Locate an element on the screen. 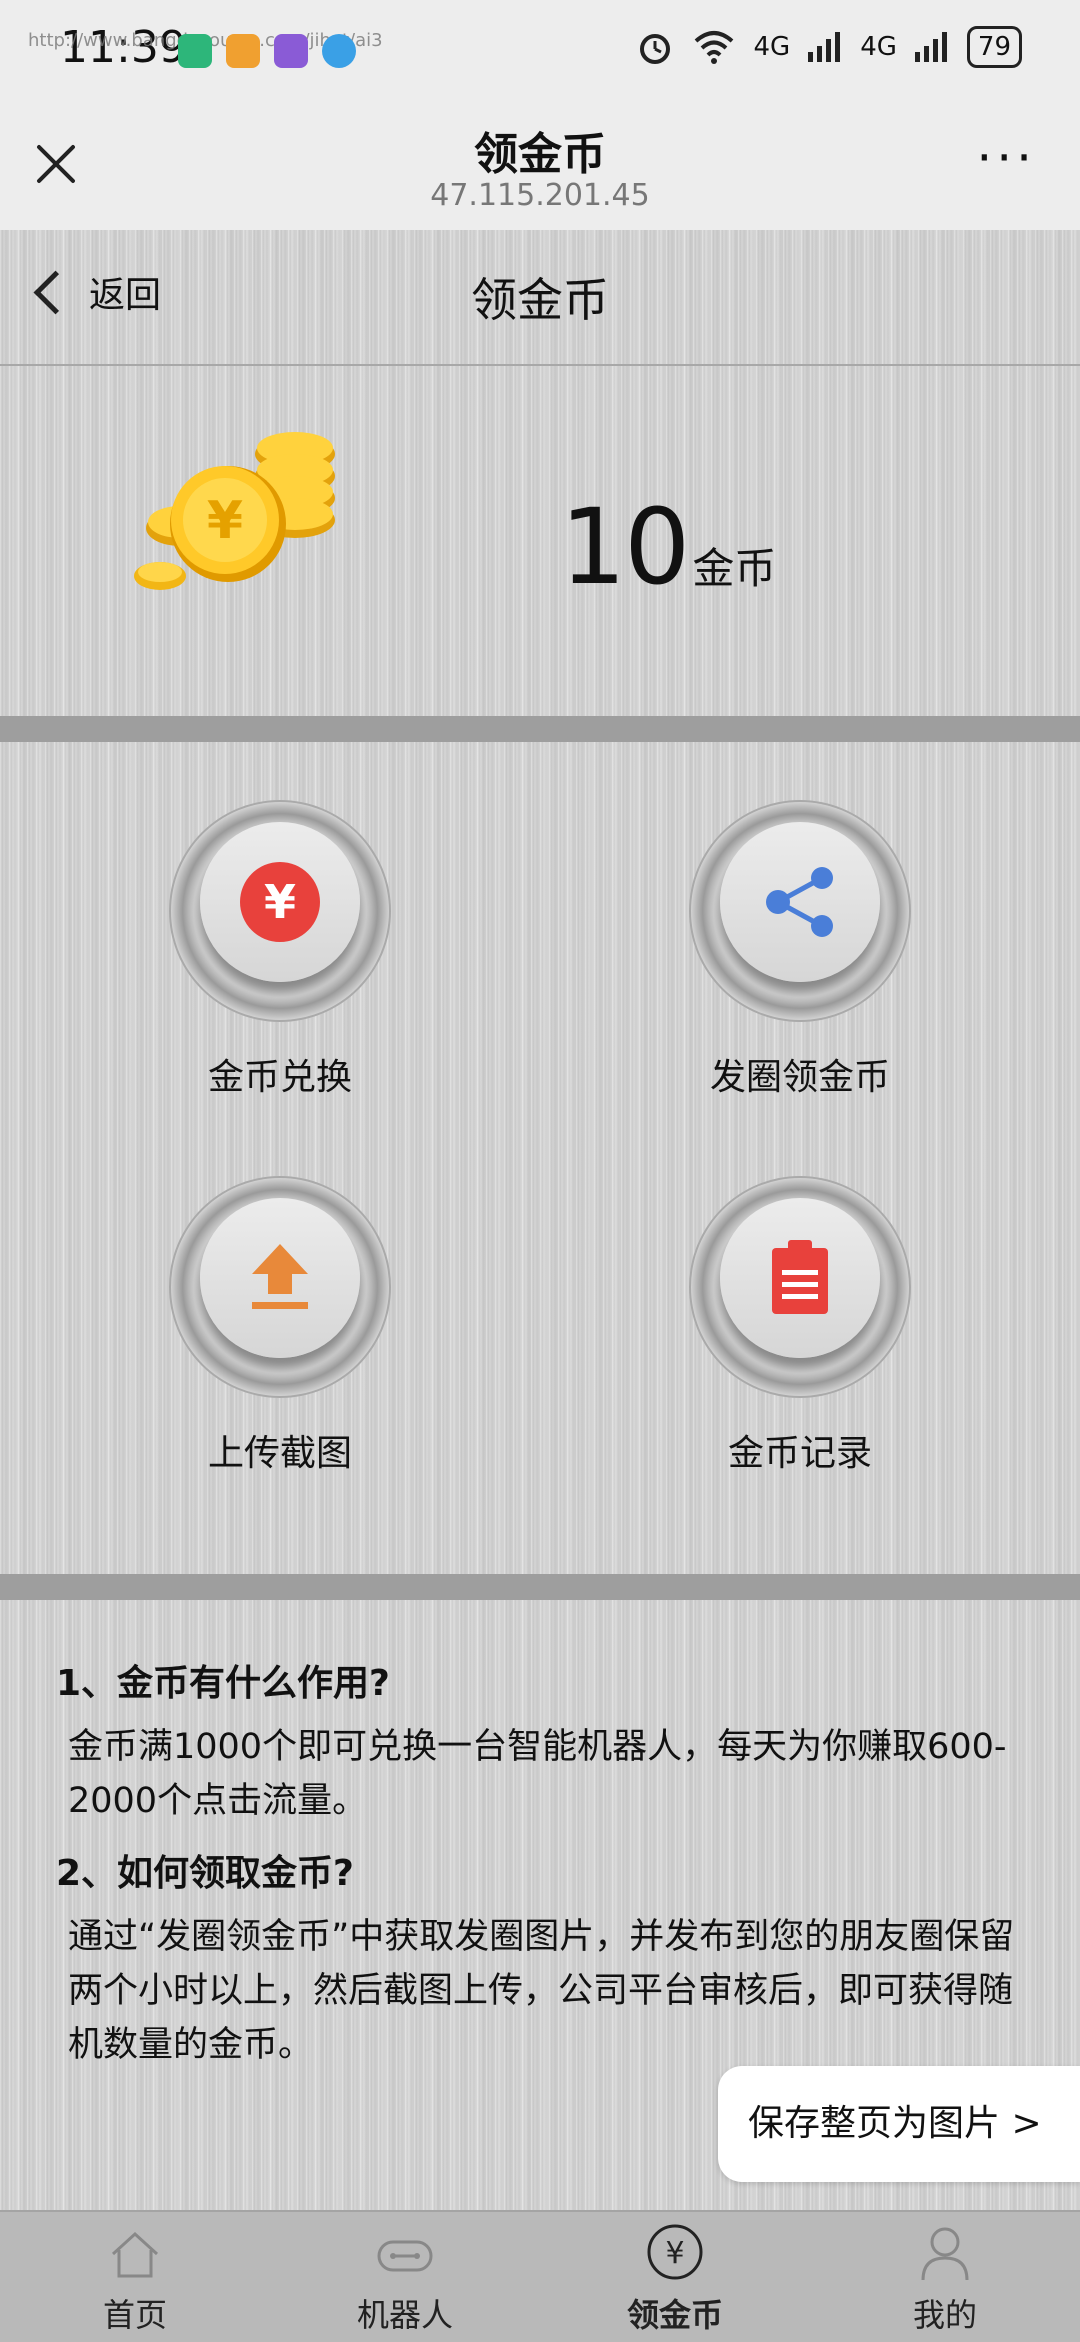 The width and height of the screenshot is (1080, 2342). upload-screenshot-button: 上传截图 is located at coordinates (280, 1326).